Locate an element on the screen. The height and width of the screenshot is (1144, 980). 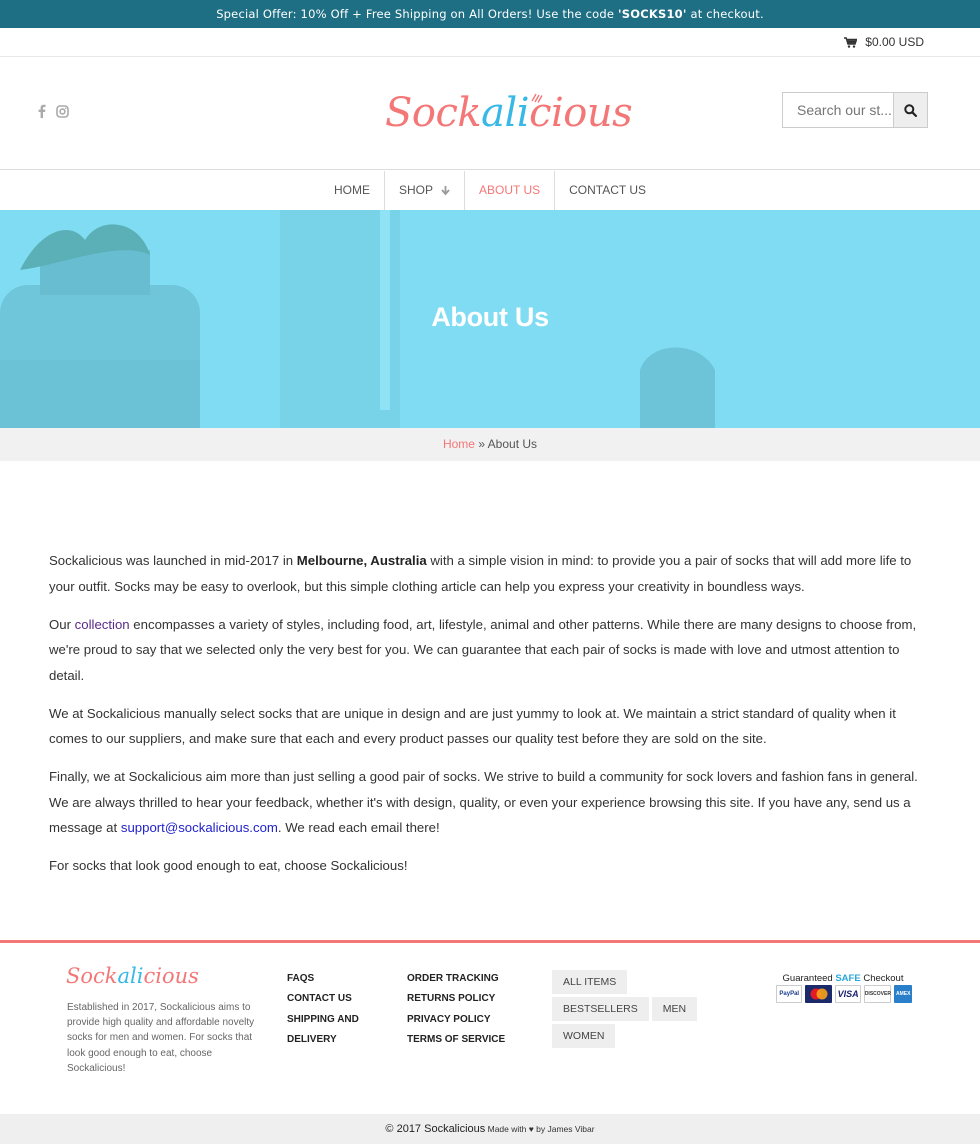
footer-link-returns: RETURNS POLICY is located at coordinates (467, 999).